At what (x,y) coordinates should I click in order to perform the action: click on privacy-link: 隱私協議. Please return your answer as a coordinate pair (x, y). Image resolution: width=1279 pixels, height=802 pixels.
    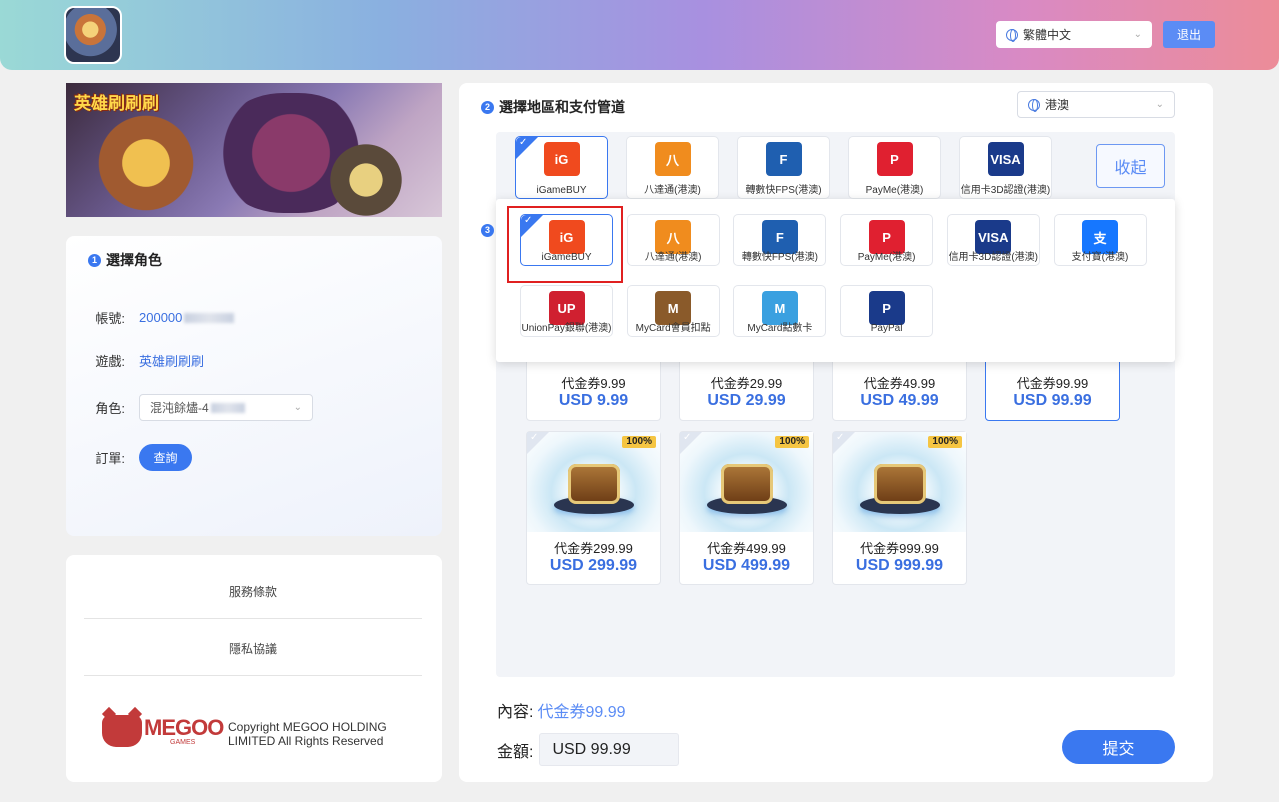
    Looking at the image, I should click on (253, 648).